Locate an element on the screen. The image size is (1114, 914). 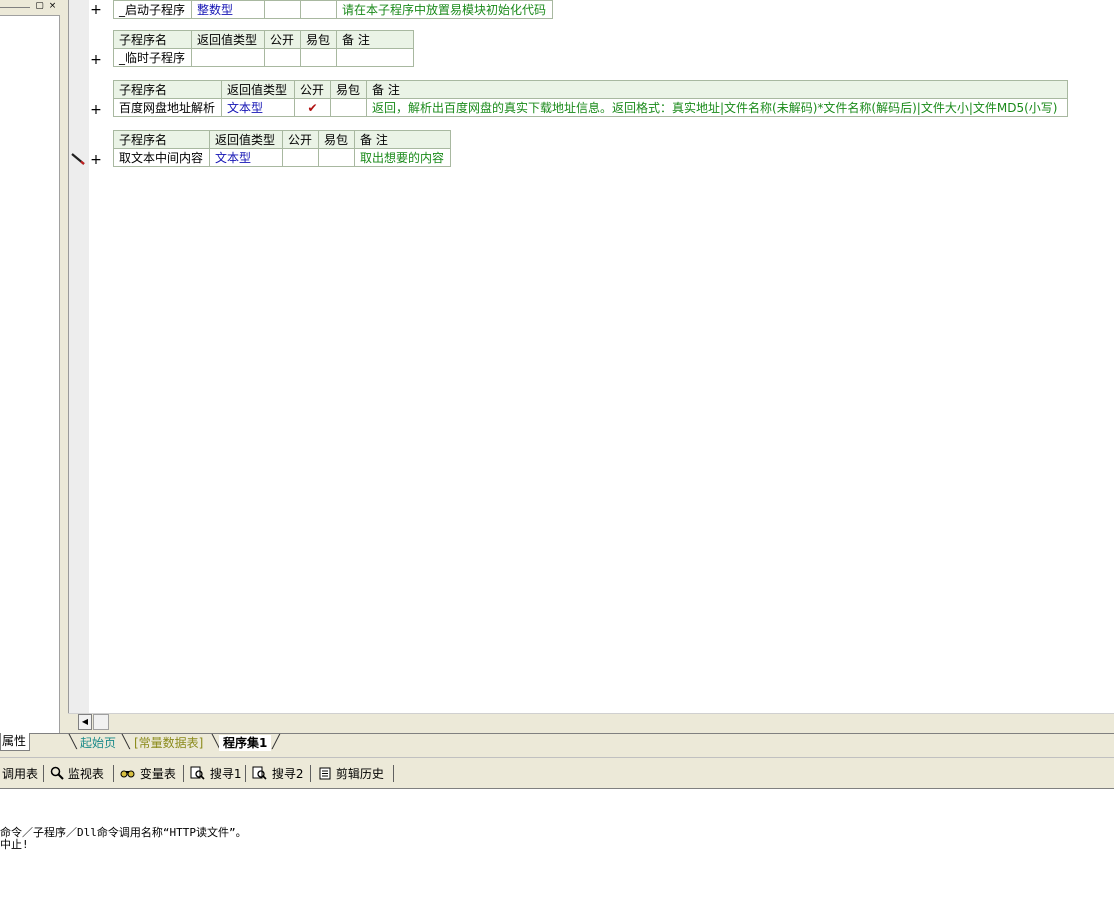
tab-program-set: 程序集1 is located at coordinates (245, 743).